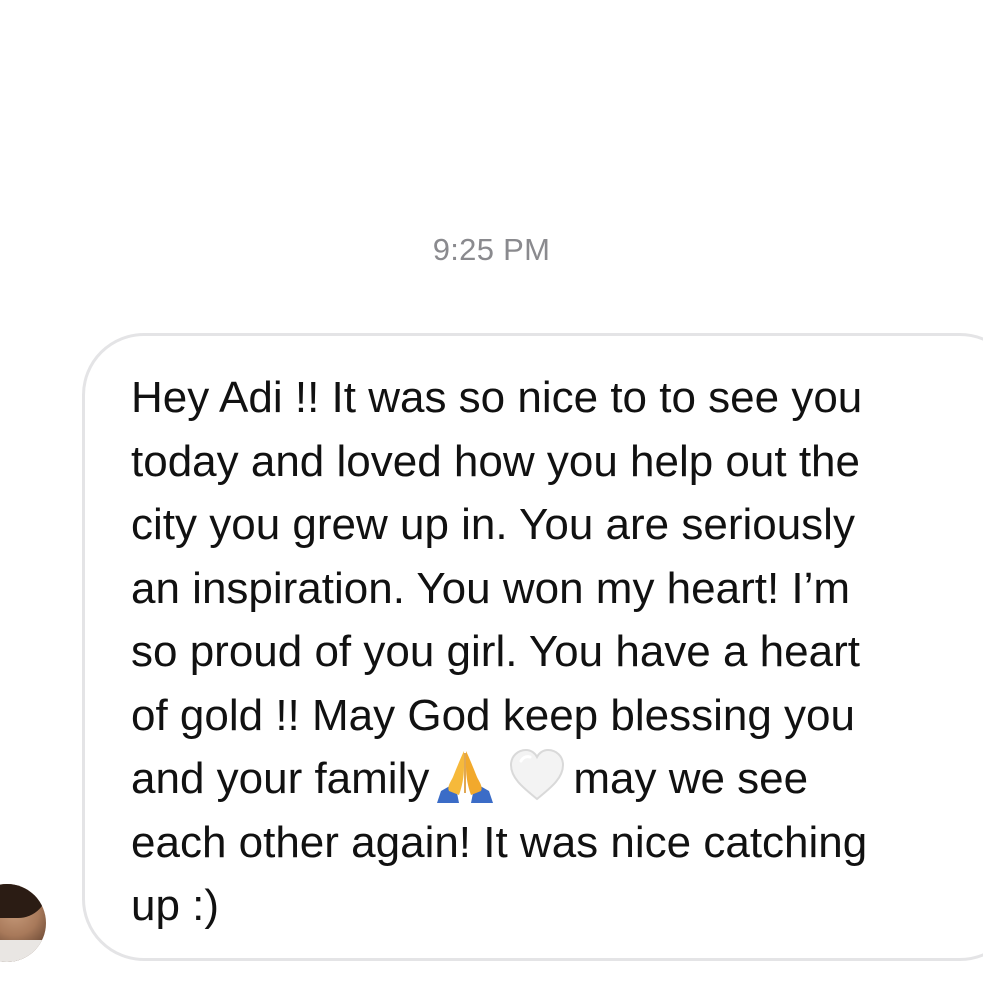  I want to click on message-line: Hey Adi !! It was so nice to to see you, so click(497, 397).